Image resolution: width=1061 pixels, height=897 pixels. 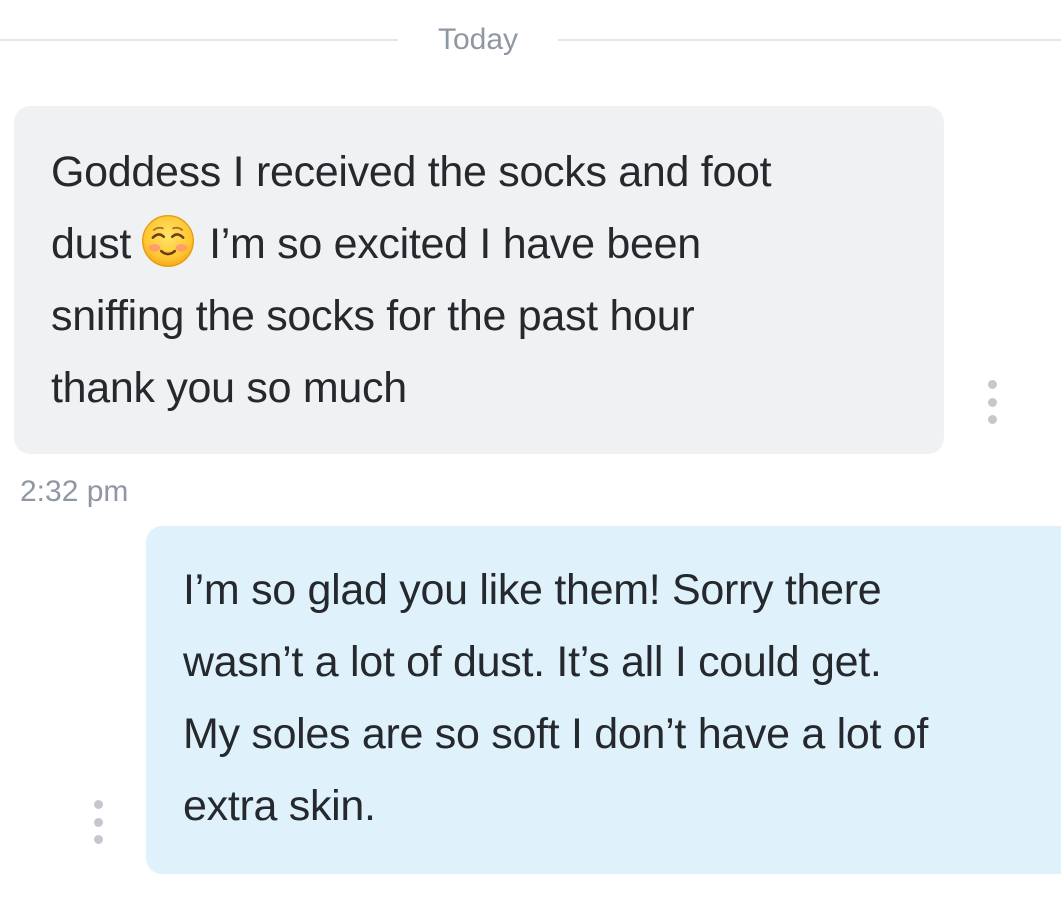 I want to click on date-divider: Today, so click(x=530, y=39).